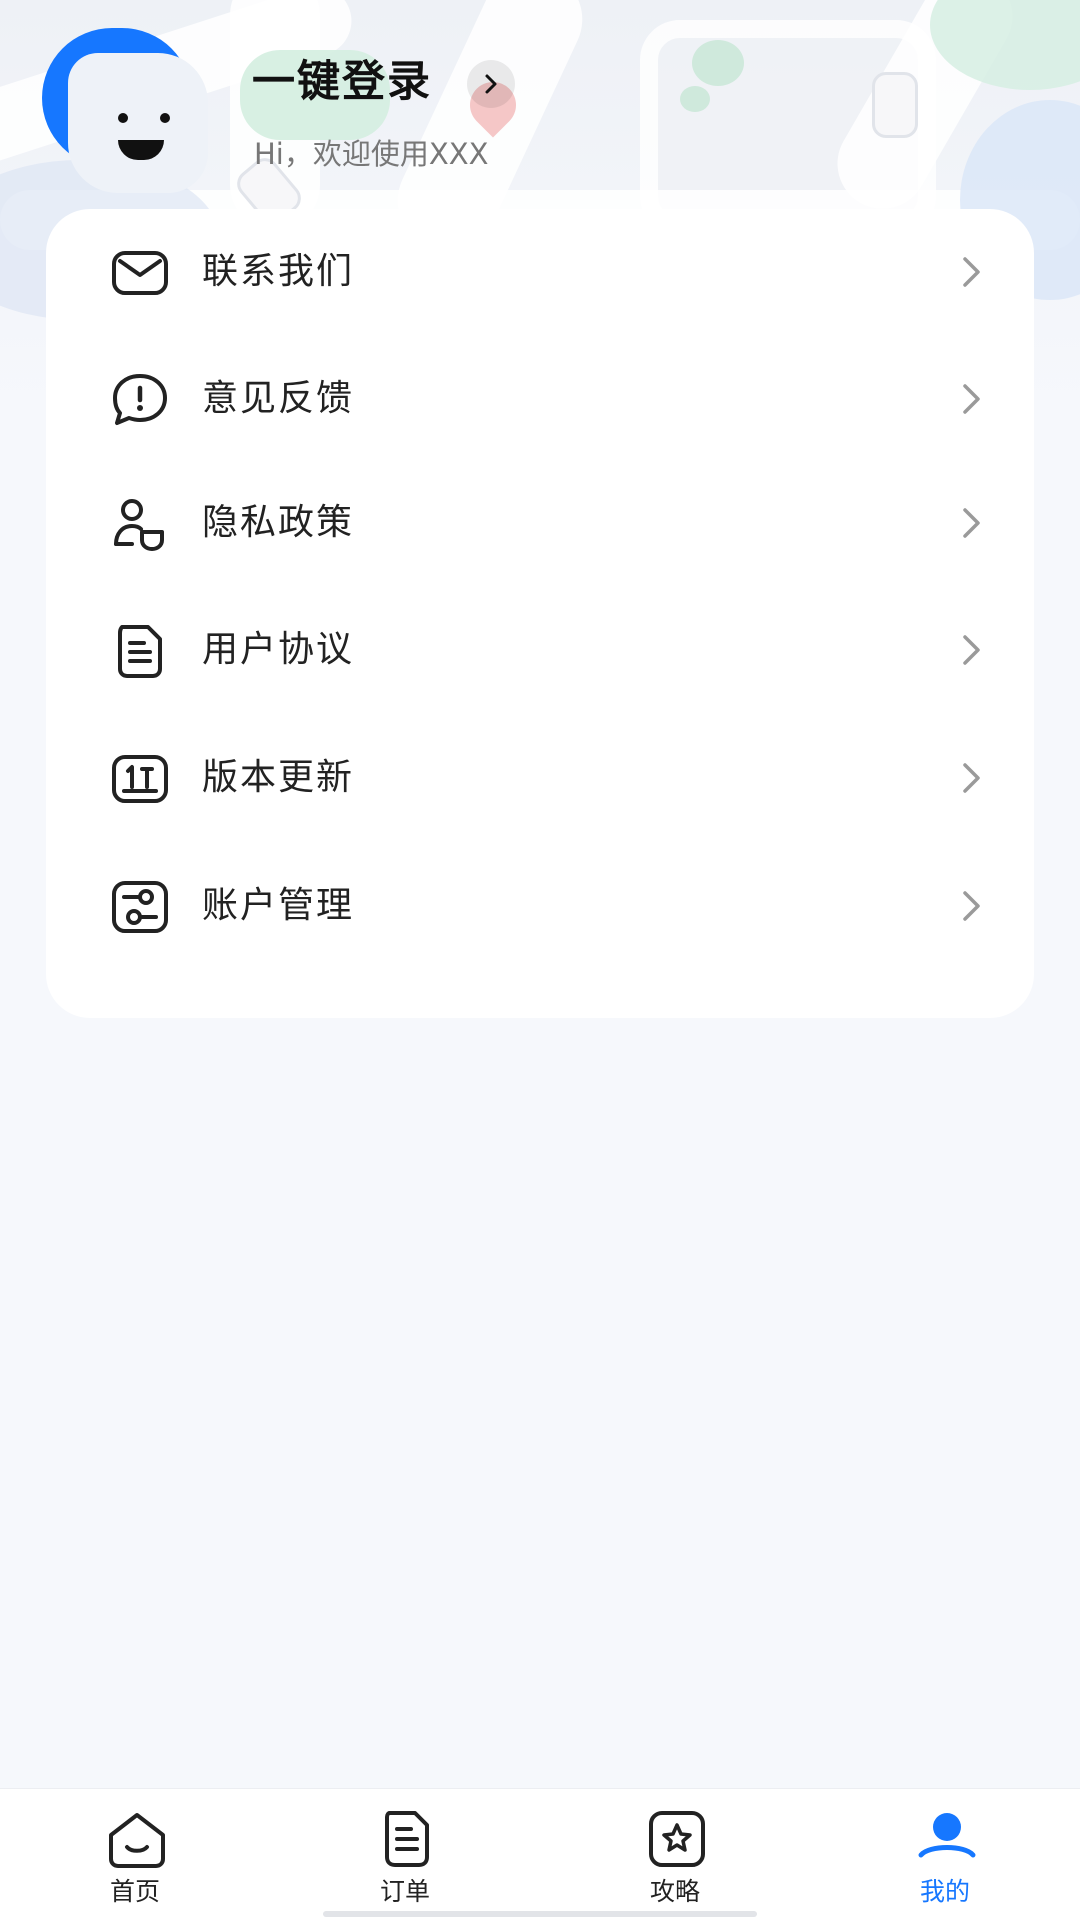  What do you see at coordinates (342, 82) in the screenshot?
I see `one-click-login-title: 一键登录` at bounding box center [342, 82].